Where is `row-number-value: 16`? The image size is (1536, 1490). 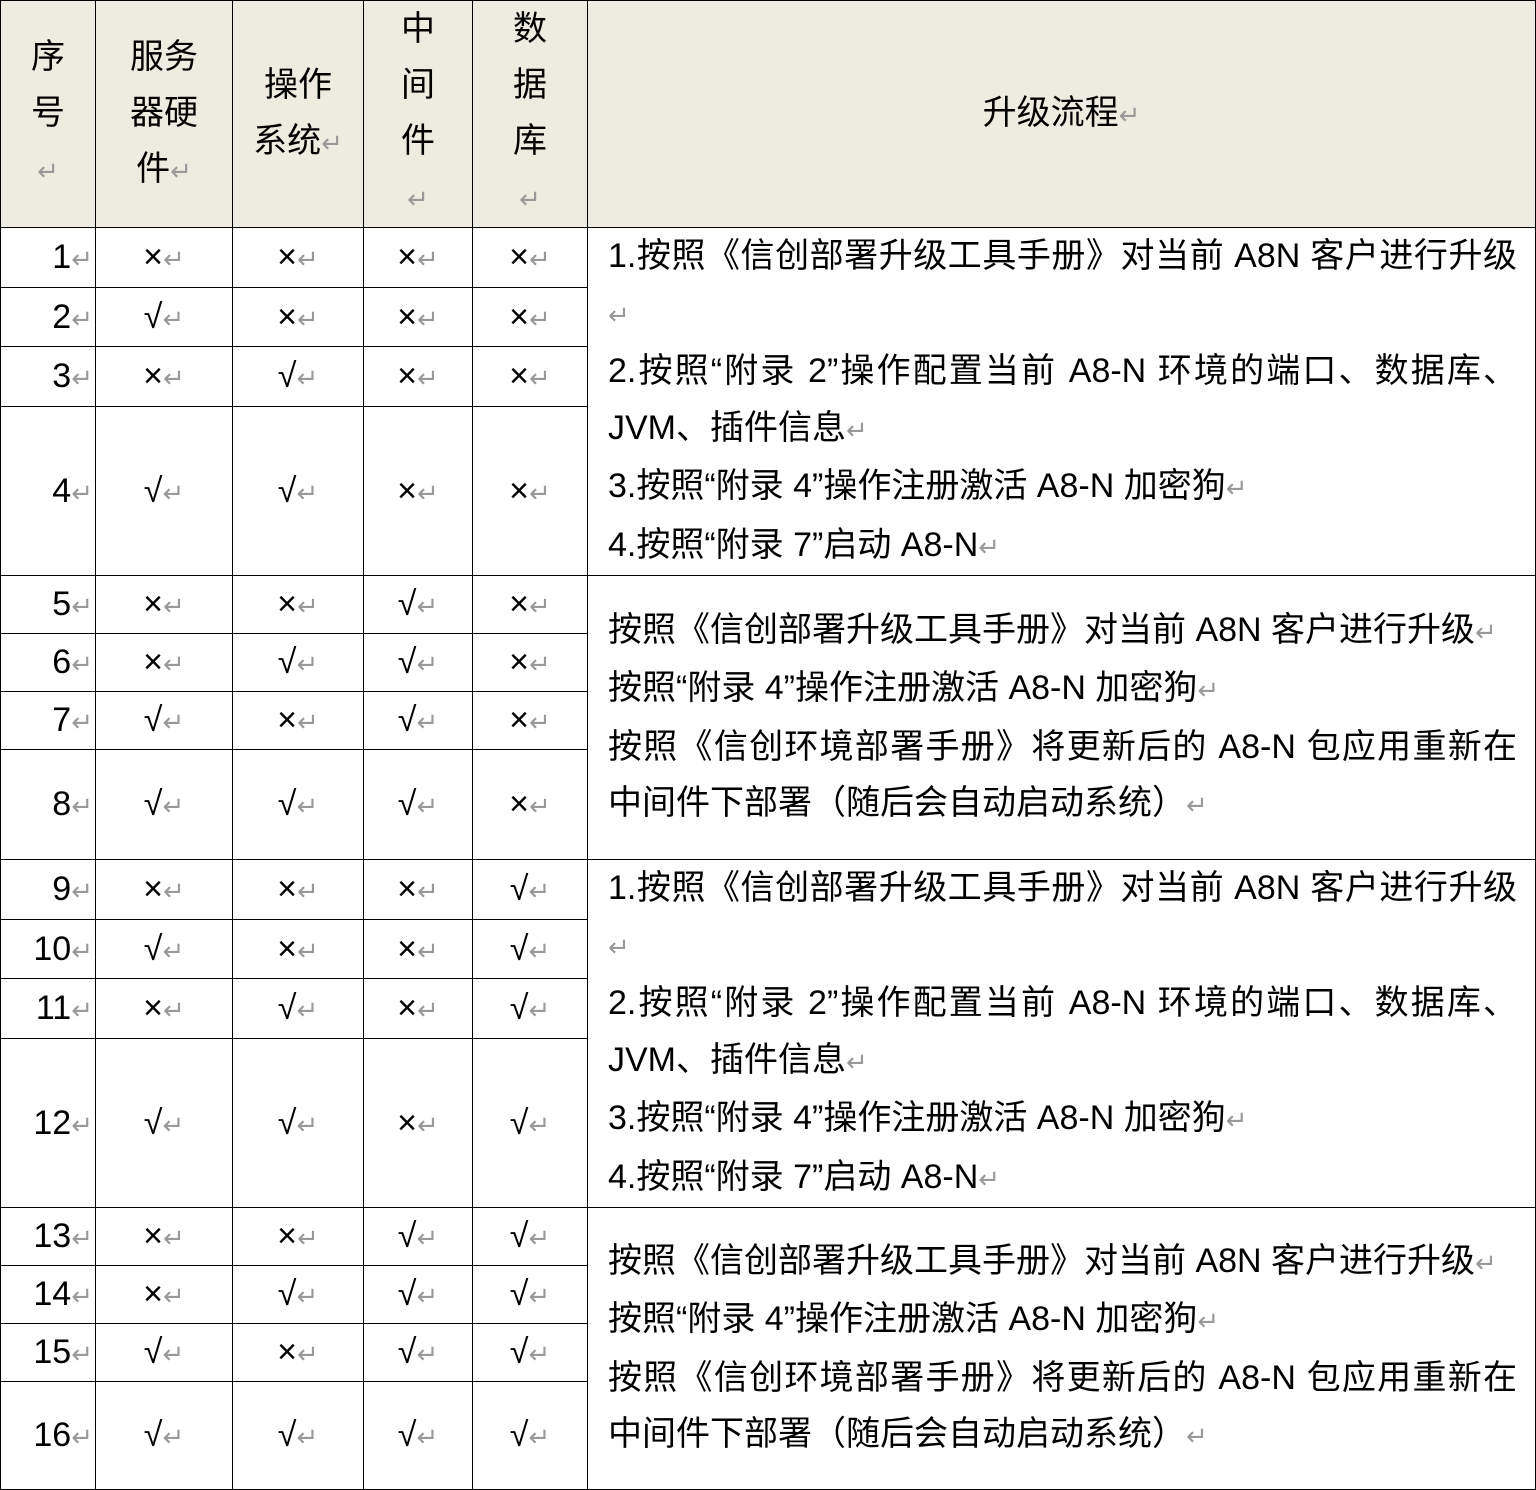 row-number-value: 16 is located at coordinates (52, 1435).